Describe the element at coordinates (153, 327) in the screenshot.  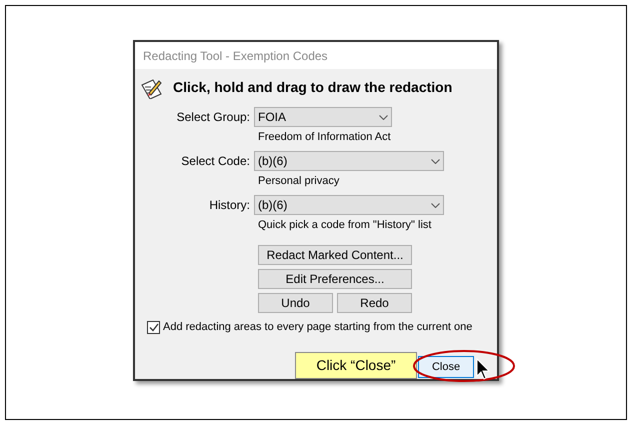
I see `checkbox` at that location.